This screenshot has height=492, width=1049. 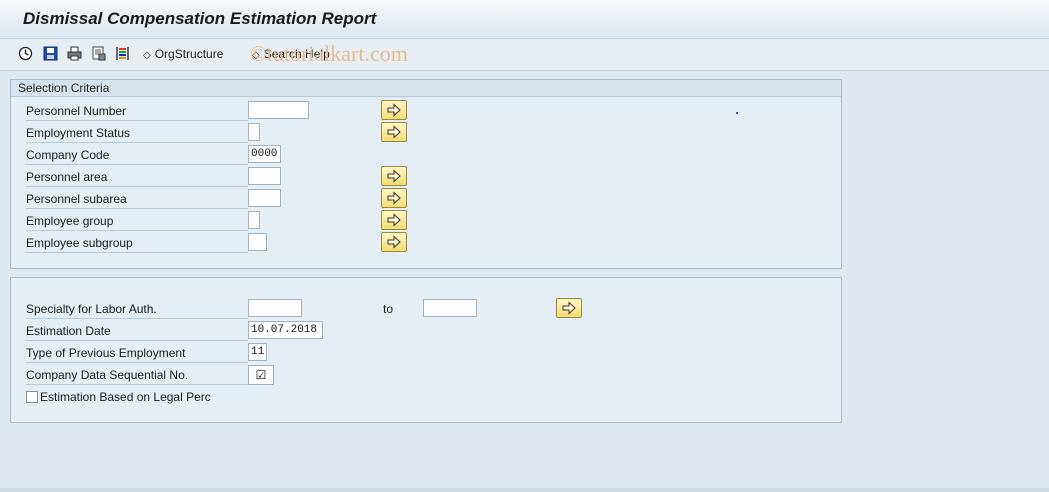 I want to click on orgstructure-label: OrgStructure, so click(x=189, y=54).